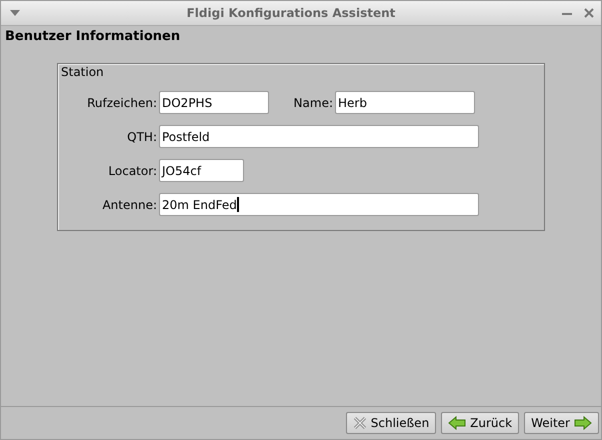 This screenshot has width=602, height=440. Describe the element at coordinates (132, 171) in the screenshot. I see `field-label: Locator:` at that location.